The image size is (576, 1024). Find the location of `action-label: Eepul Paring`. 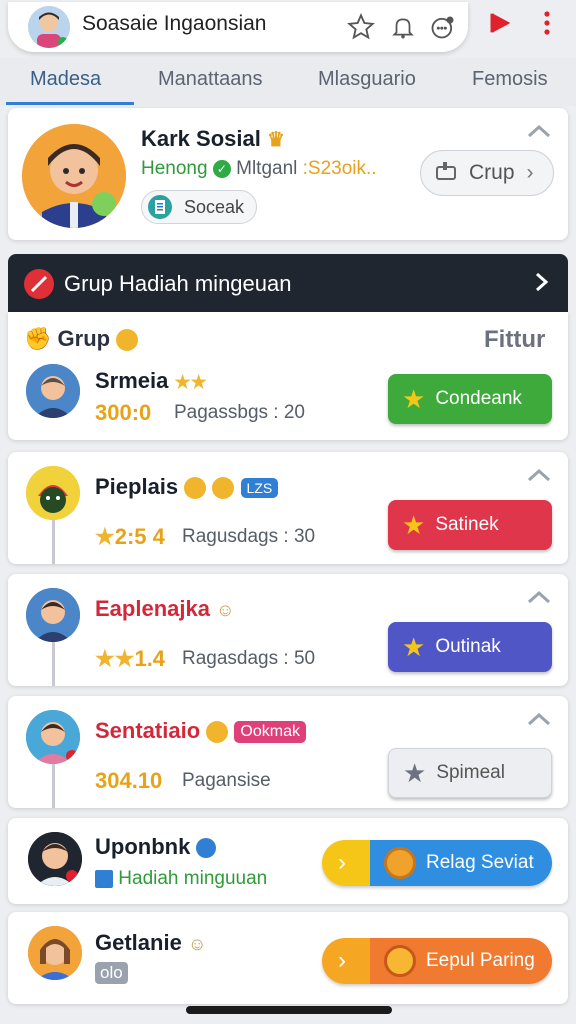

action-label: Eepul Paring is located at coordinates (480, 960).